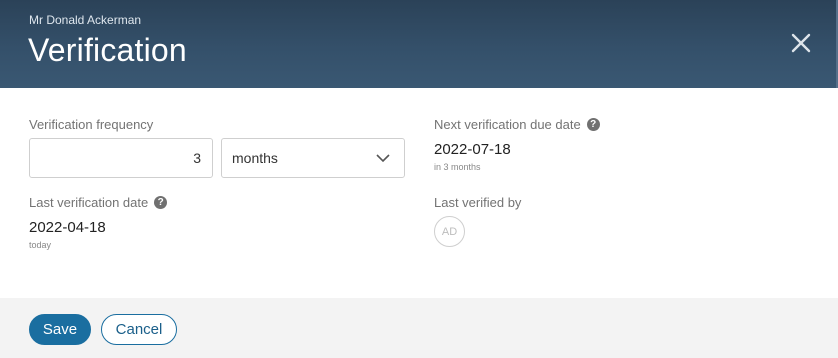 The image size is (838, 358). What do you see at coordinates (89, 202) in the screenshot?
I see `last-date-label-text: Last verification date` at bounding box center [89, 202].